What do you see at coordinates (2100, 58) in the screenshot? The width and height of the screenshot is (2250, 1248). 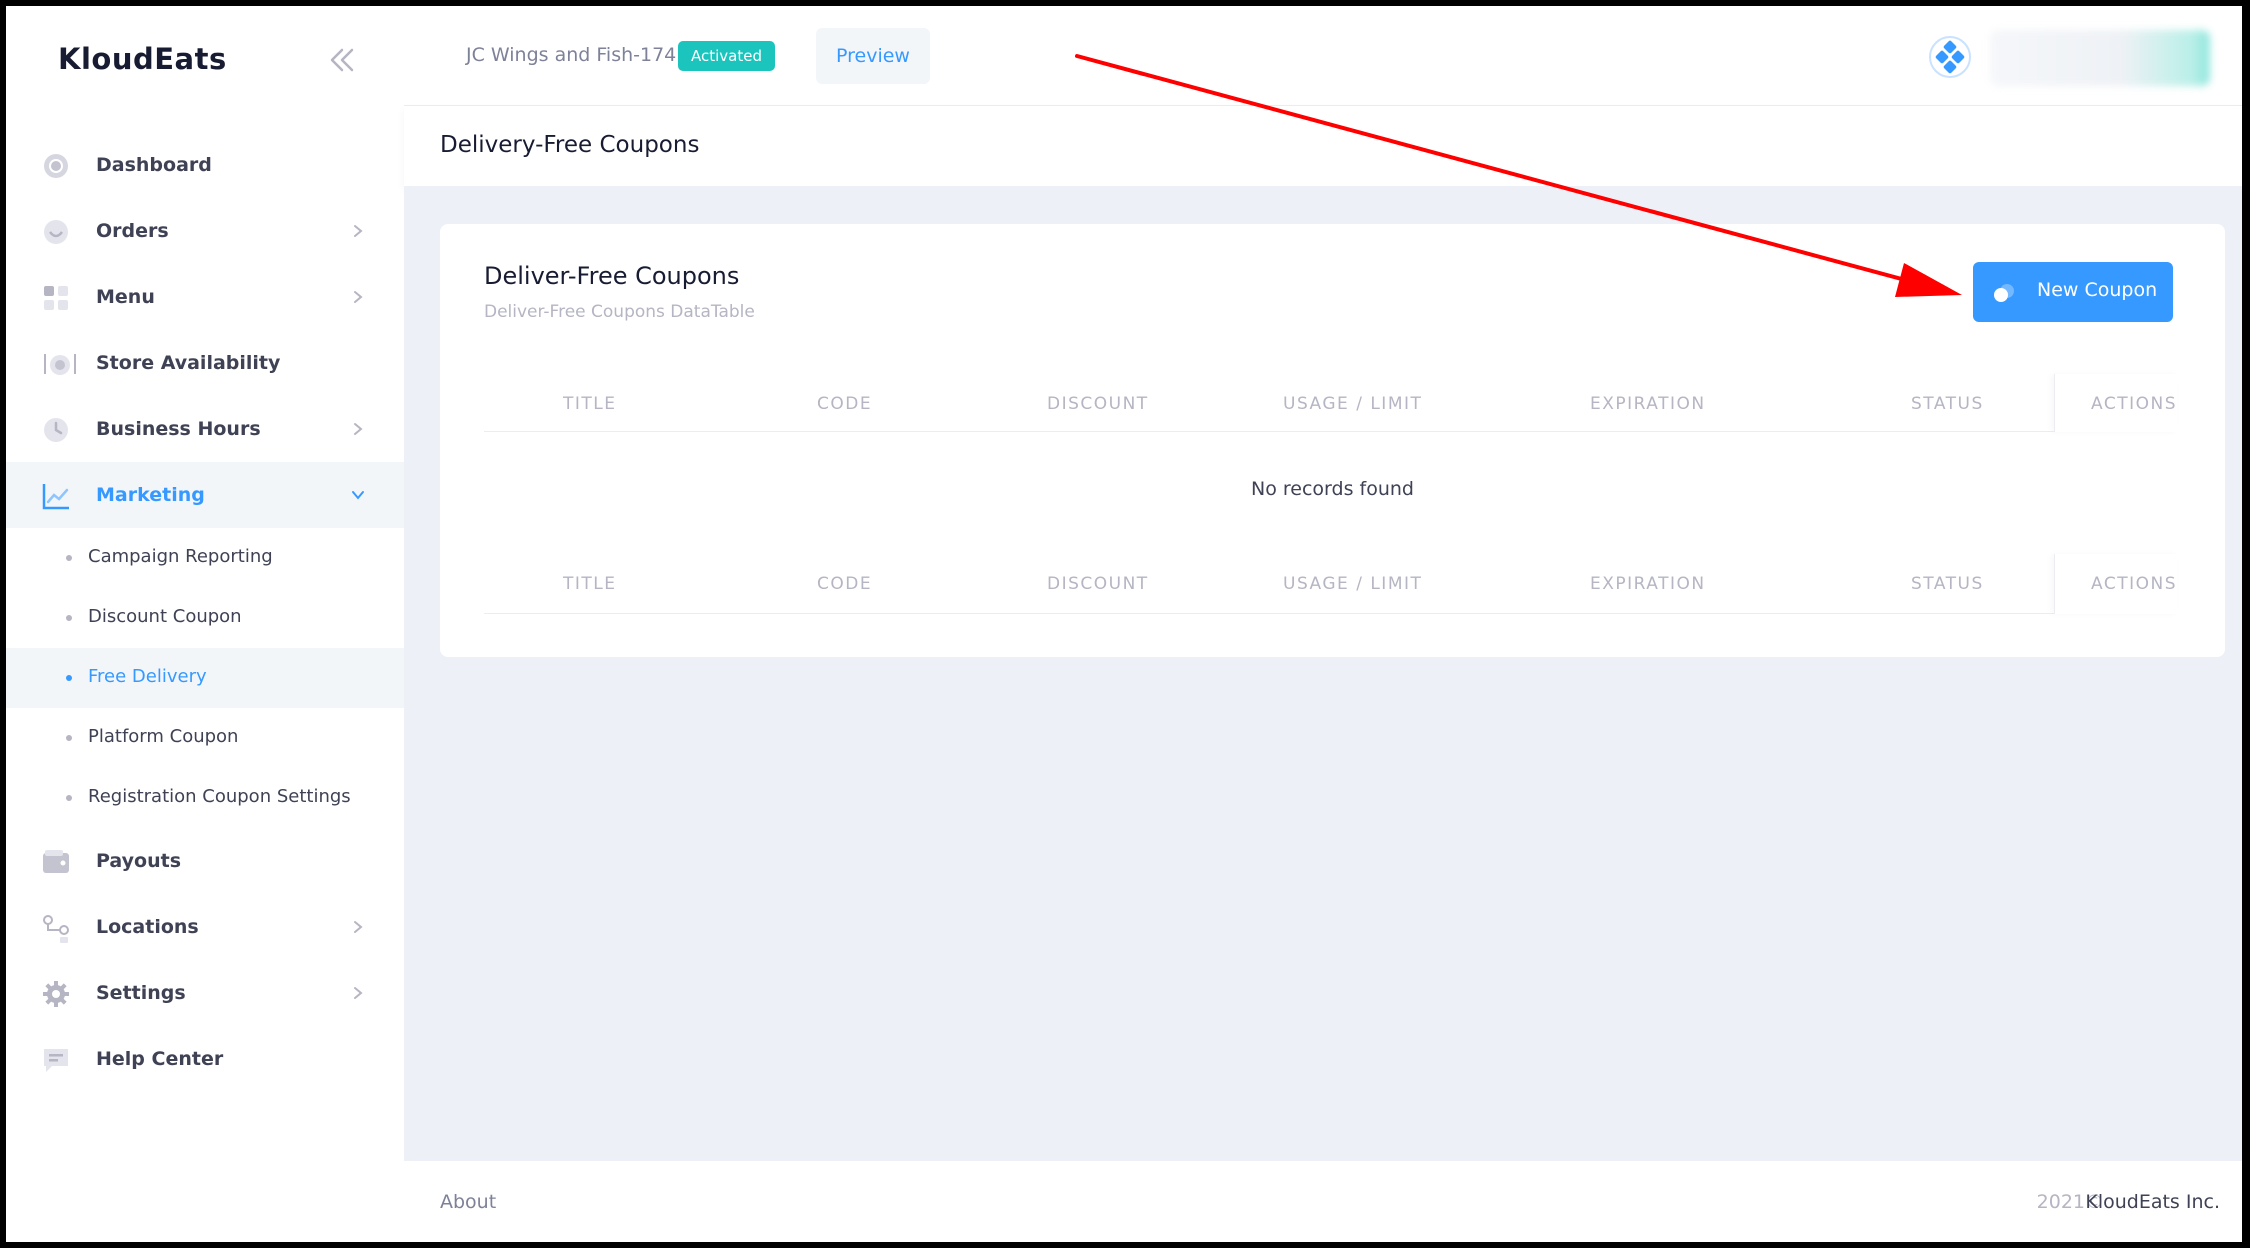 I see `user-name-blurred` at bounding box center [2100, 58].